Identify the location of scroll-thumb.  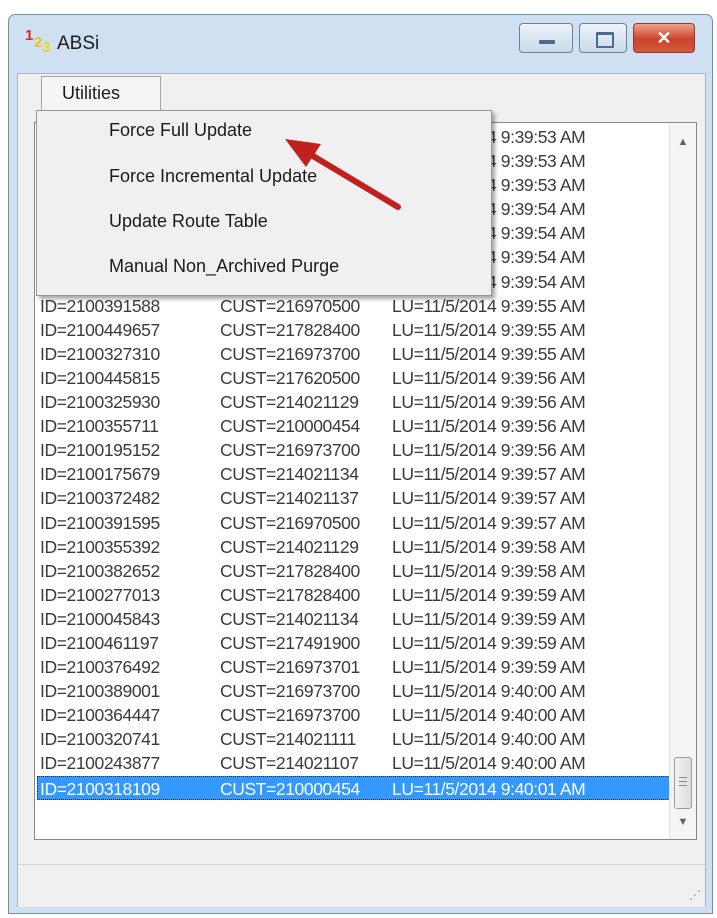
(683, 783).